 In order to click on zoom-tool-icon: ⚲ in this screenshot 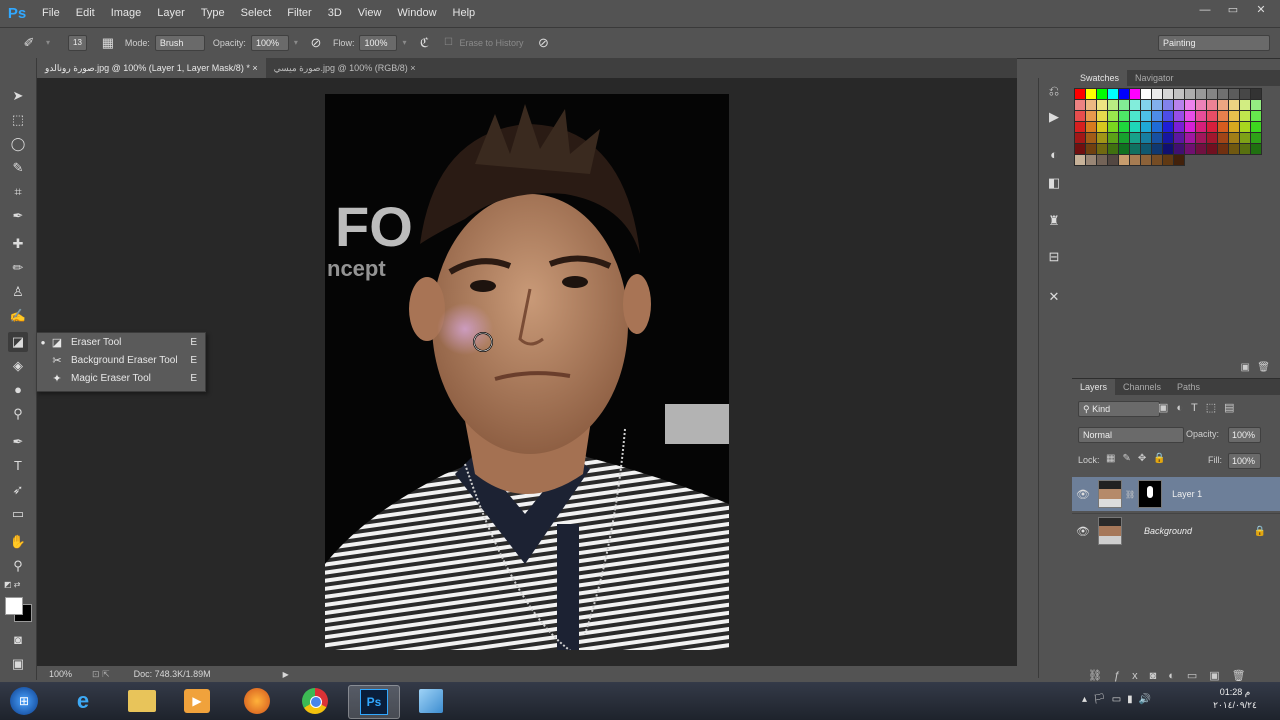, I will do `click(18, 566)`.